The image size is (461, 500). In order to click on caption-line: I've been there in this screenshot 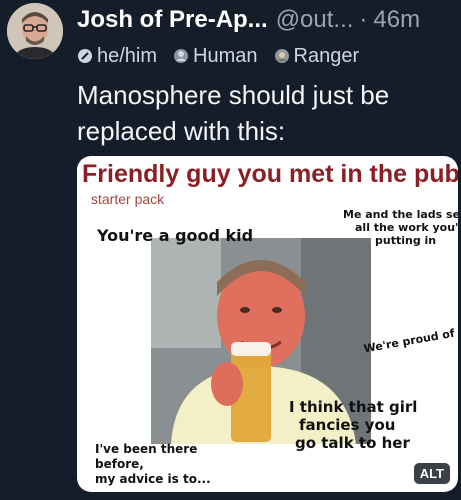, I will do `click(146, 449)`.